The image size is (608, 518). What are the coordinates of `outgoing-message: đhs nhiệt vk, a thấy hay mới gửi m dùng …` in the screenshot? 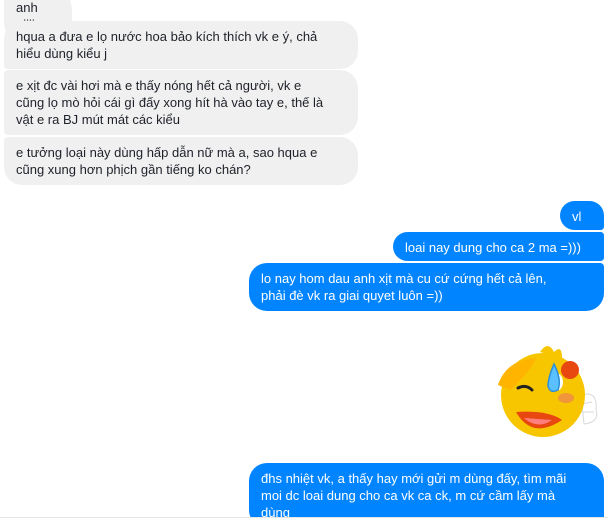 It's located at (426, 490).